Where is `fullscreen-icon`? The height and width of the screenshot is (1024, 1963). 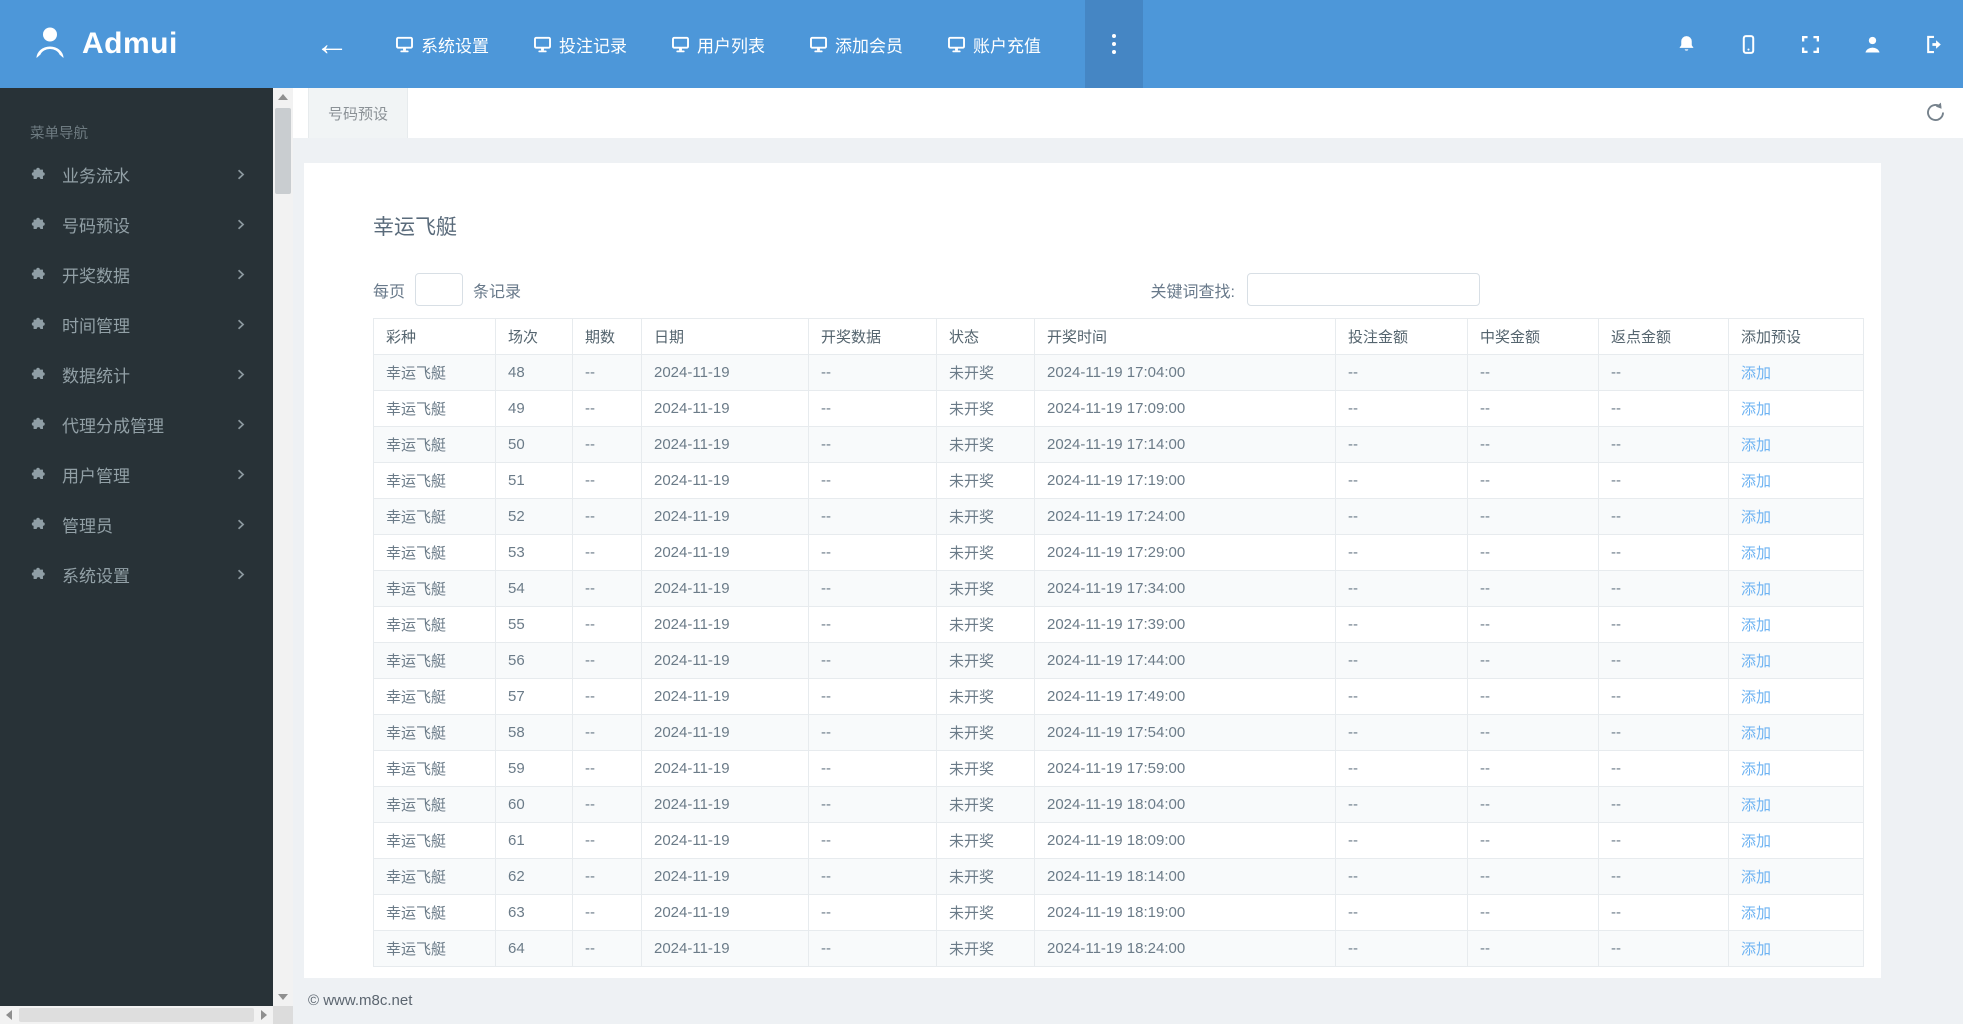 fullscreen-icon is located at coordinates (1810, 44).